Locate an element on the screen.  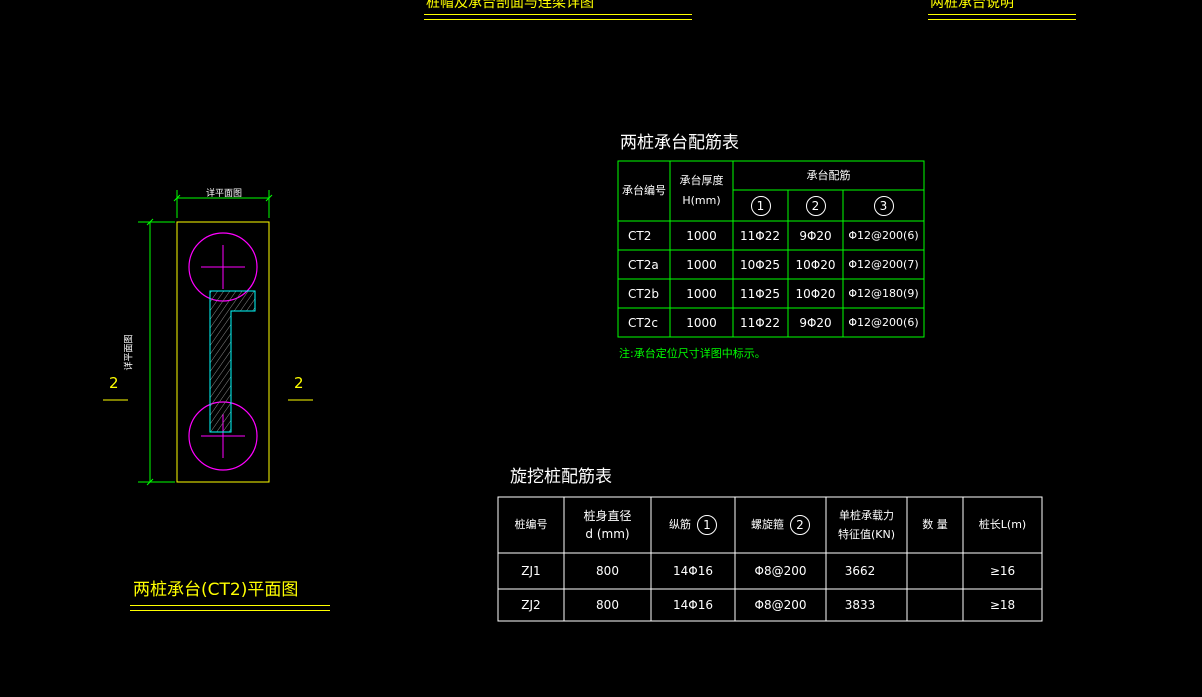
ct-r3-c1: 1000 is located at coordinates (701, 322).